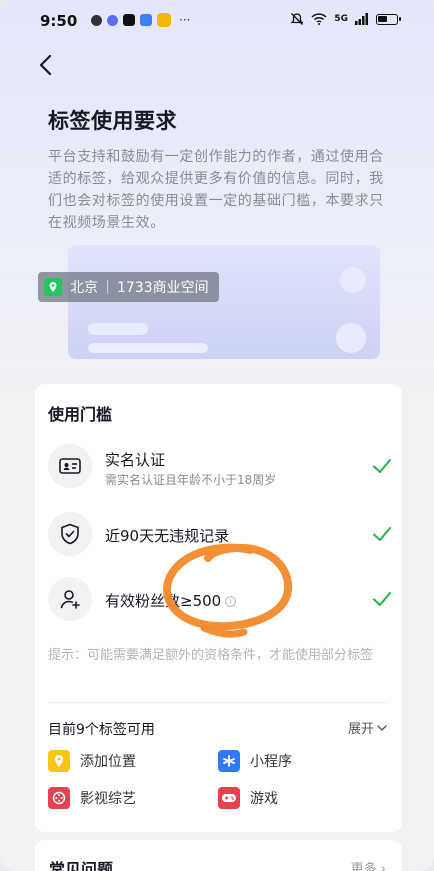 This screenshot has width=434, height=871. I want to click on preview-avatar-placeholder, so click(353, 280).